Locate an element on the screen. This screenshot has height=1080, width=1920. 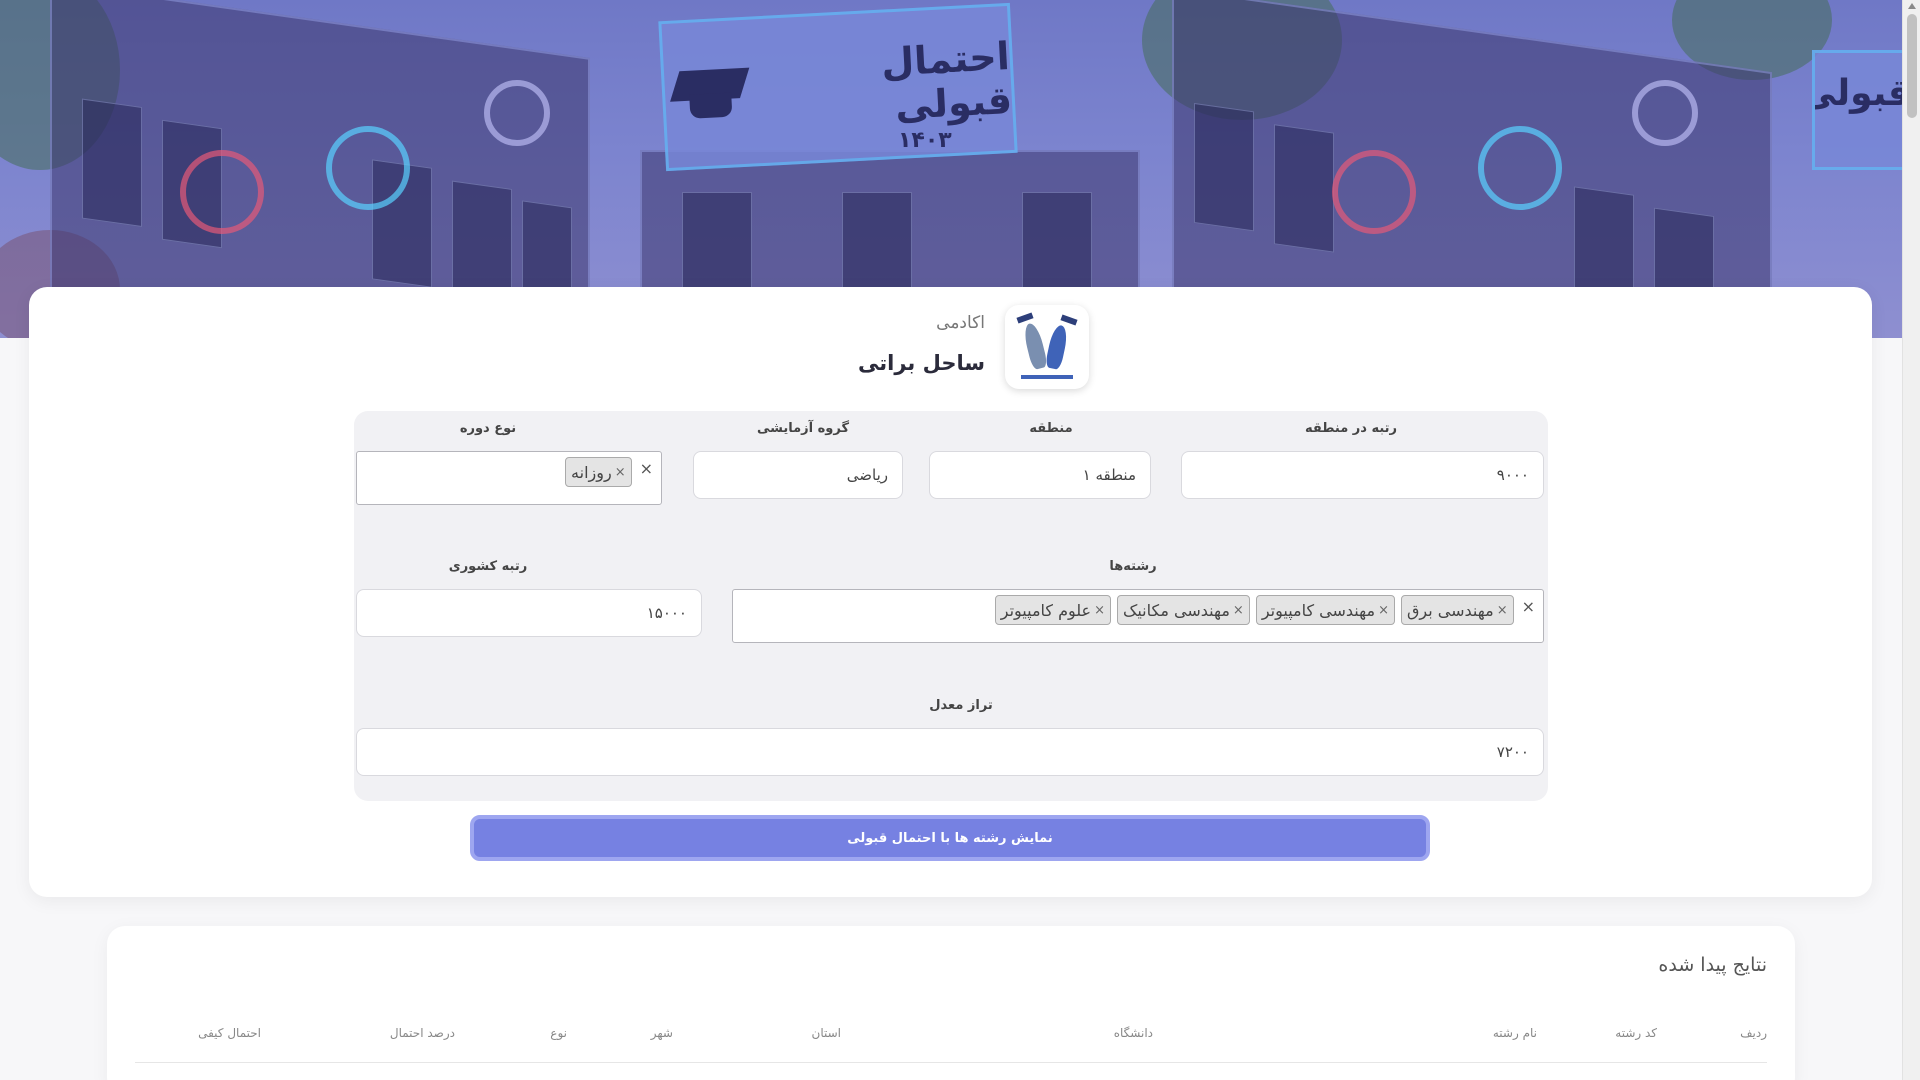
col-header-probability-quality: احتمال کیفی is located at coordinates (229, 1033).